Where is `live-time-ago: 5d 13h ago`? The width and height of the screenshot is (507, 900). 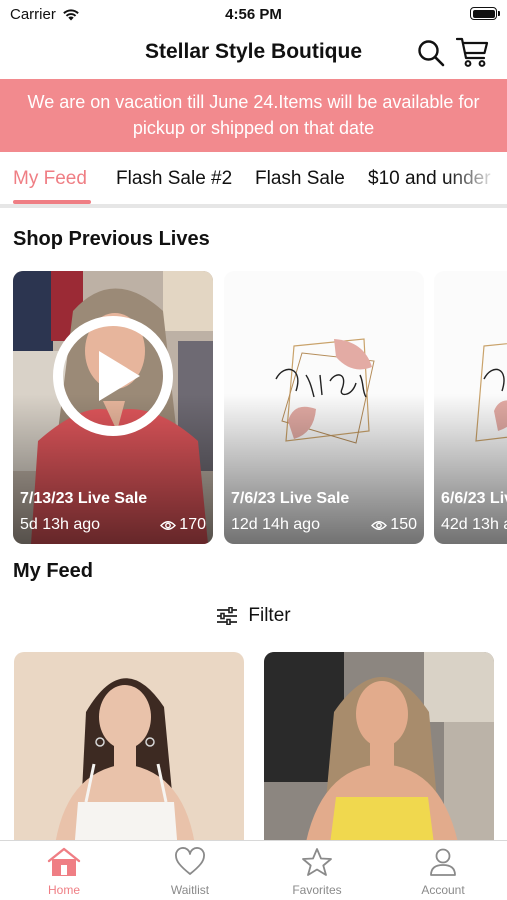 live-time-ago: 5d 13h ago is located at coordinates (60, 524).